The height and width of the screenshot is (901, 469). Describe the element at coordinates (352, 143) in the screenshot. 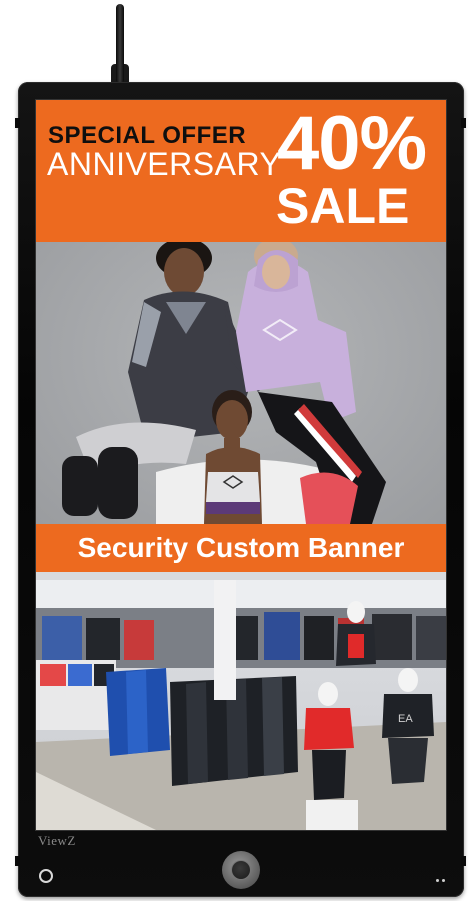

I see `offer-percent: 40%` at that location.